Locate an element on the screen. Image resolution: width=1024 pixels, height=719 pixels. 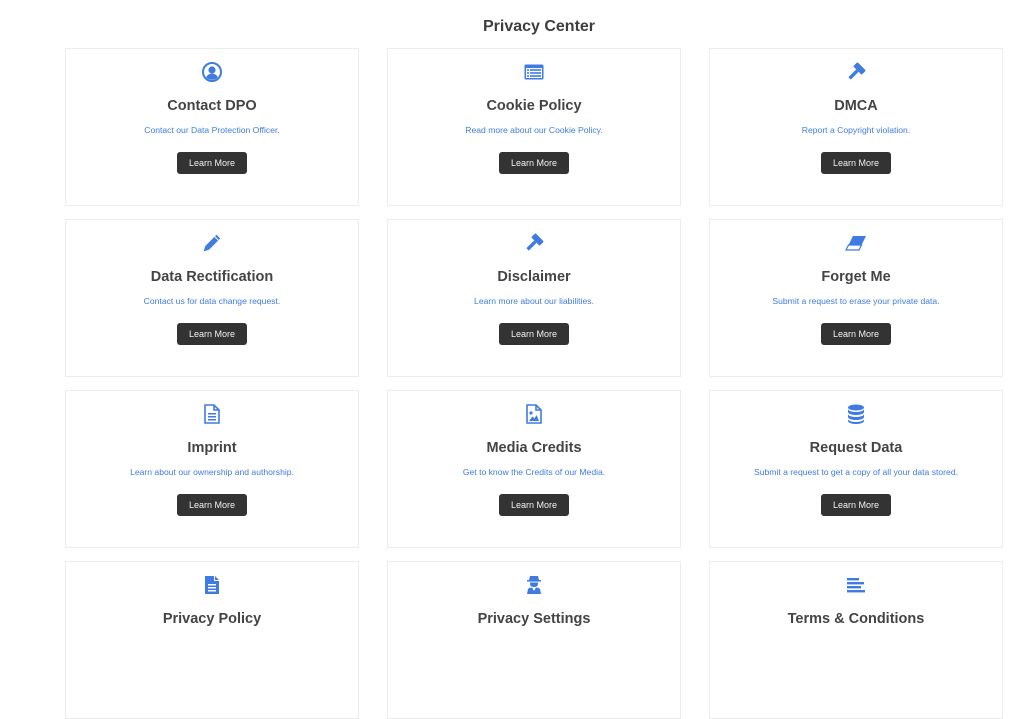
card-title: DMCA is located at coordinates (856, 106).